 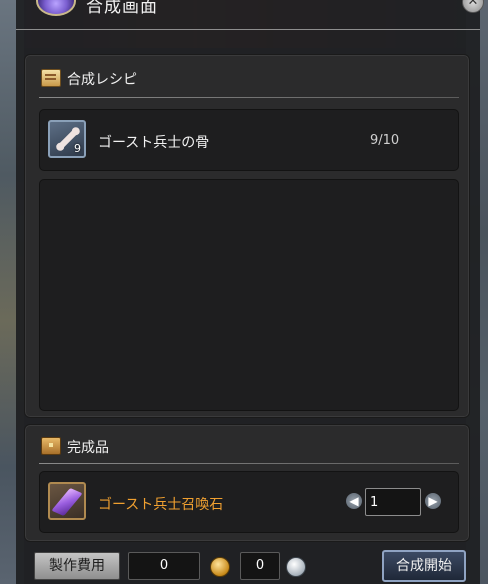 What do you see at coordinates (67, 139) in the screenshot?
I see `material-slot: 9` at bounding box center [67, 139].